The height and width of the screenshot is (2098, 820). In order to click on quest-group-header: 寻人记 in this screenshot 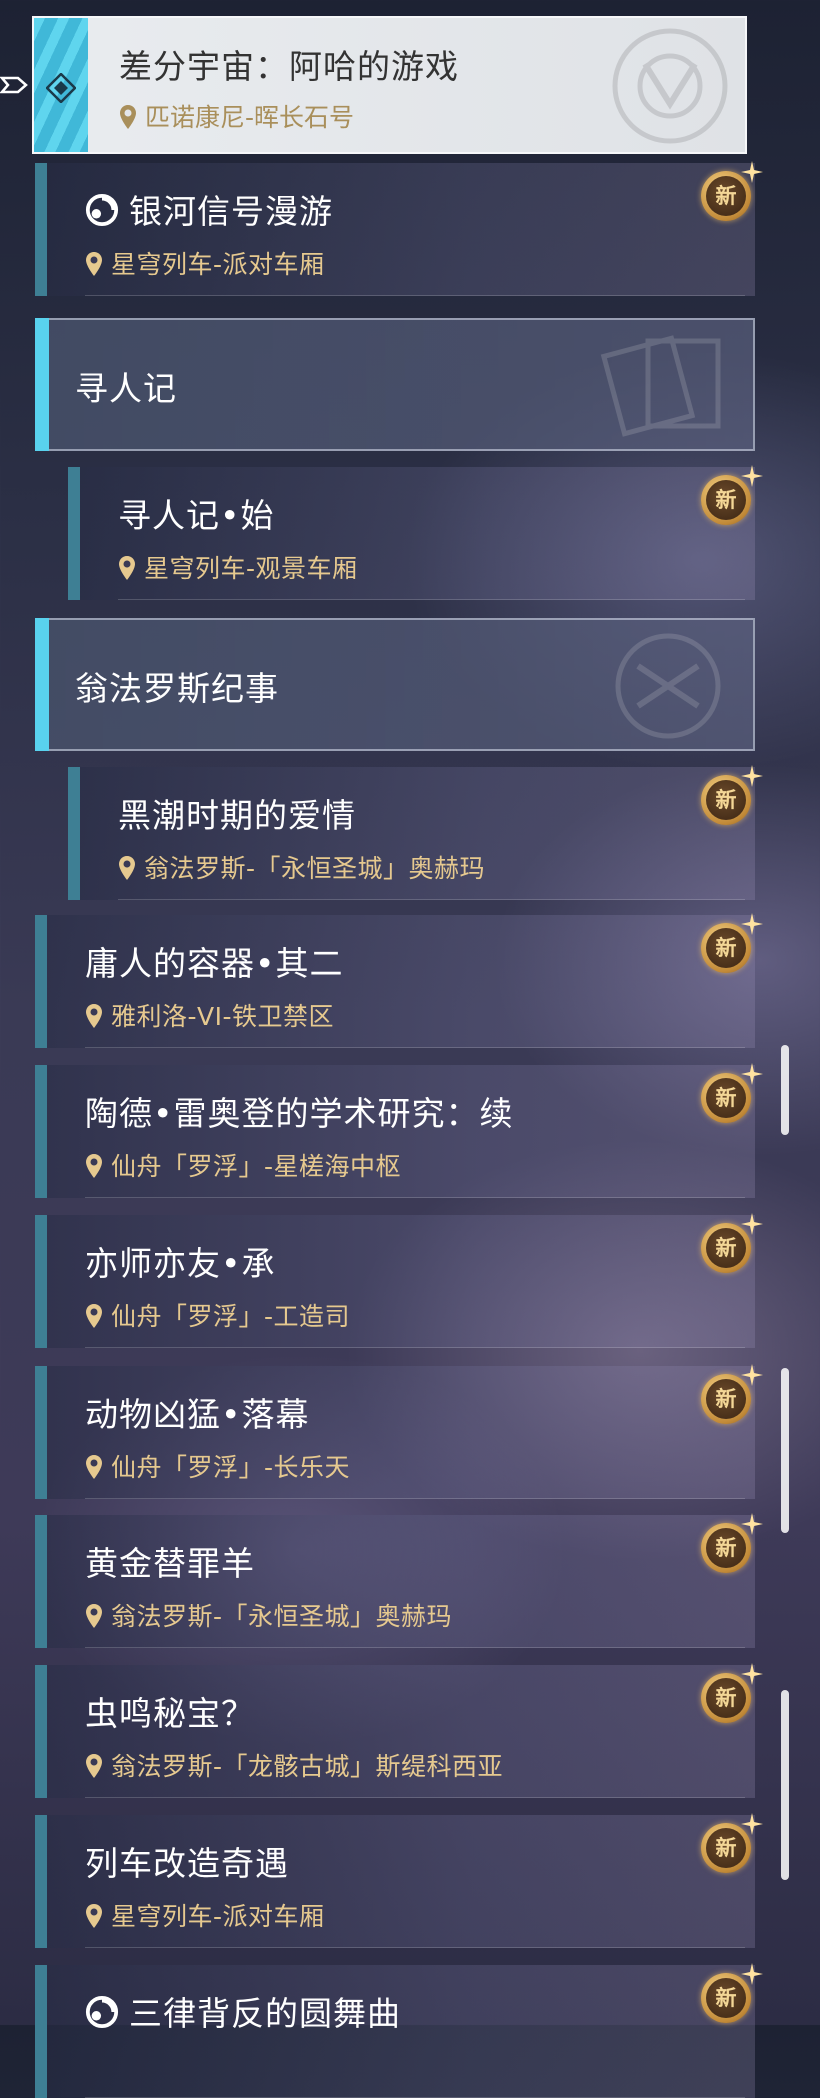, I will do `click(395, 384)`.